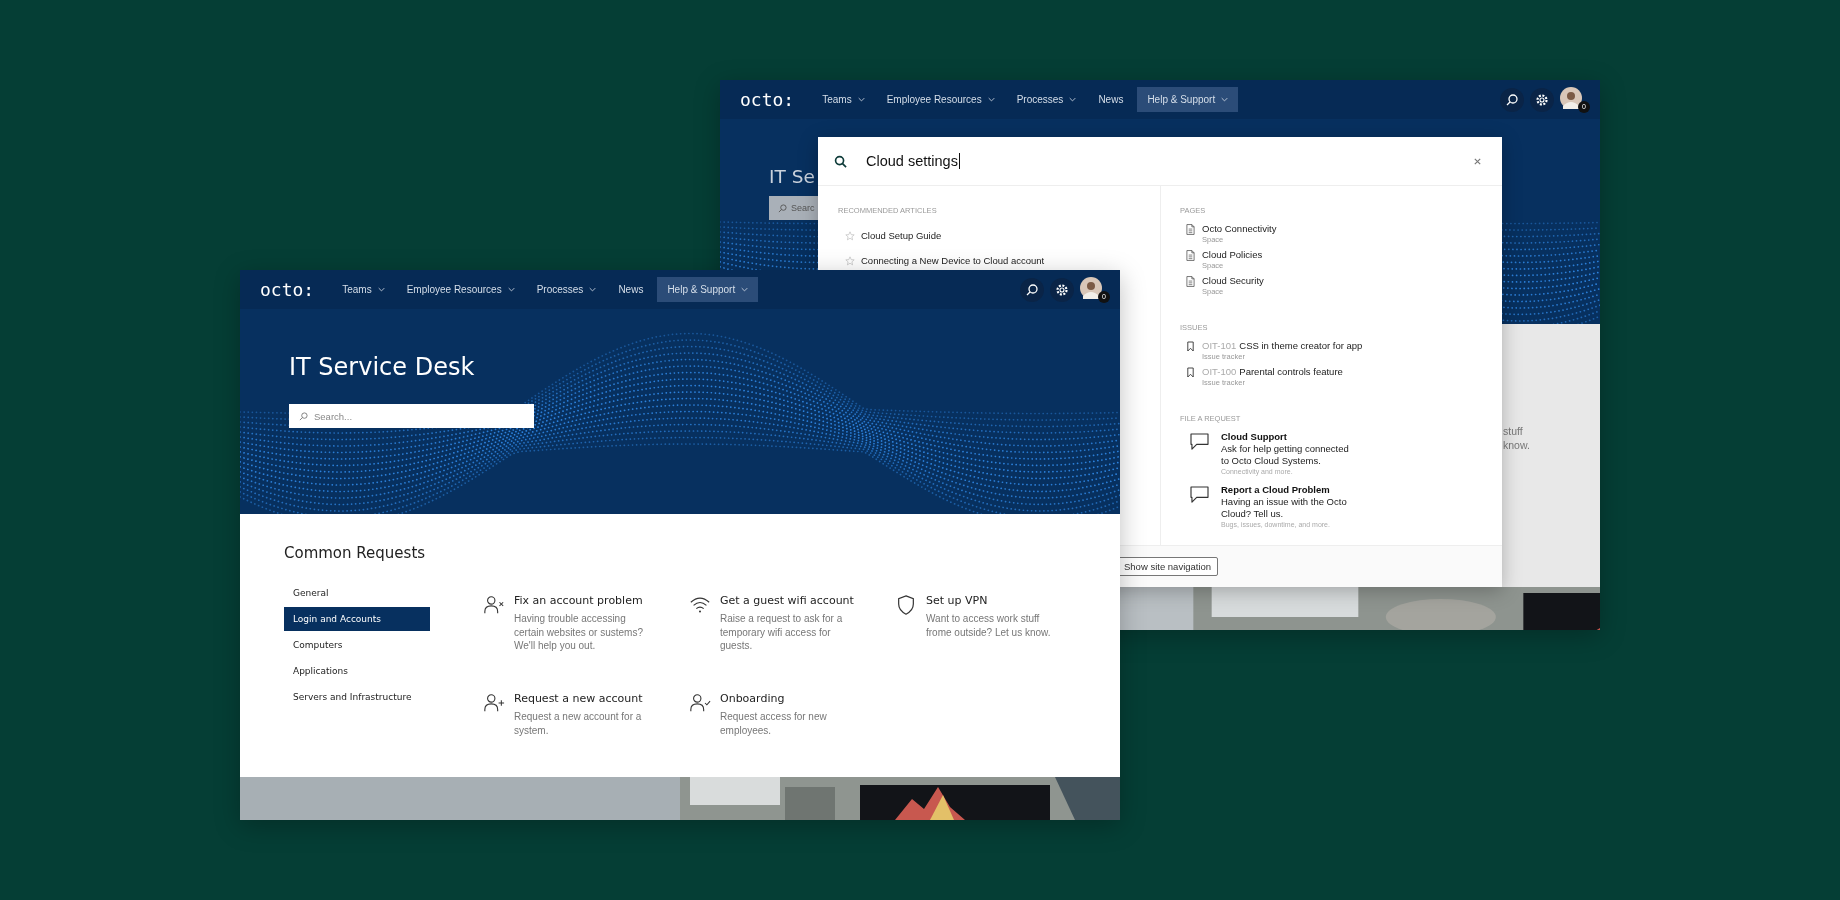 The height and width of the screenshot is (900, 1840). What do you see at coordinates (1477, 161) in the screenshot?
I see `close-icon` at bounding box center [1477, 161].